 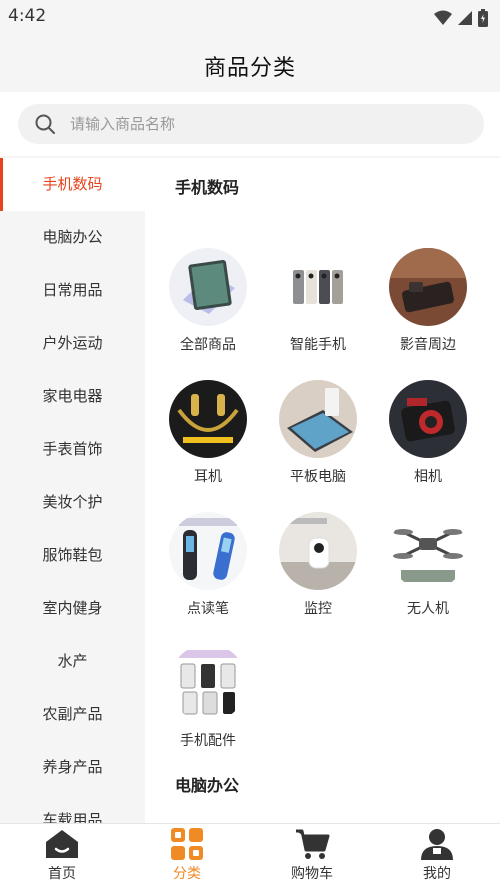 What do you see at coordinates (437, 844) in the screenshot?
I see `user-icon` at bounding box center [437, 844].